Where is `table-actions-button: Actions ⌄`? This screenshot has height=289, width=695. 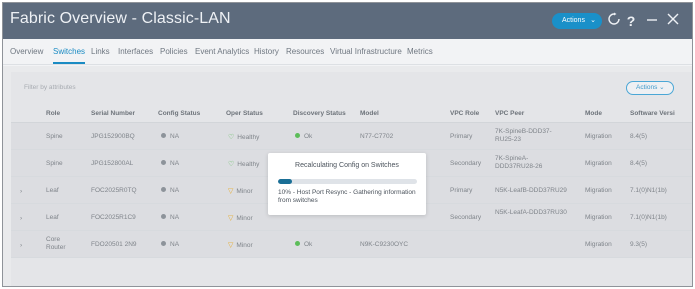 table-actions-button: Actions ⌄ is located at coordinates (650, 88).